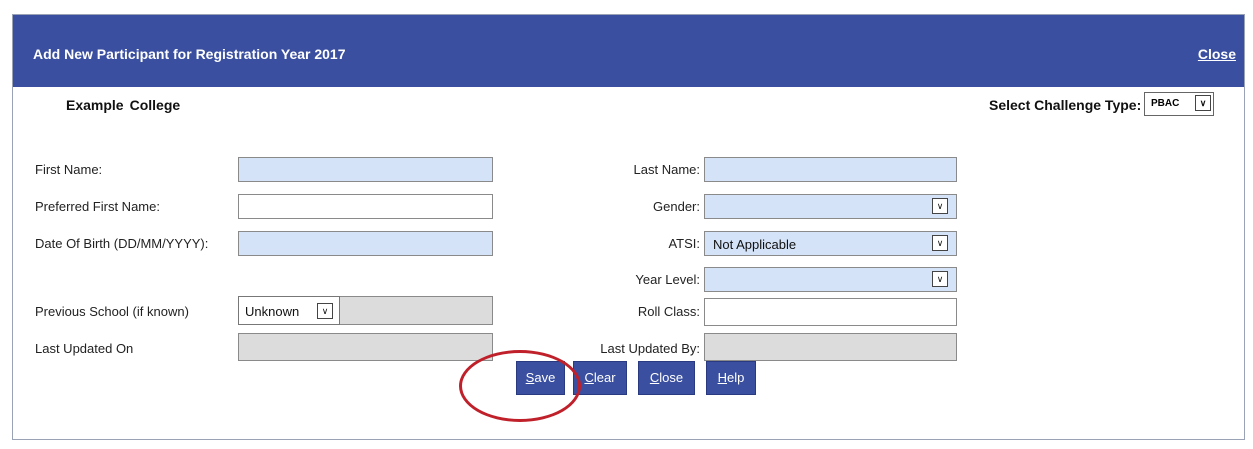 The image size is (1253, 449). What do you see at coordinates (830, 206) in the screenshot?
I see `gender-select: ∨` at bounding box center [830, 206].